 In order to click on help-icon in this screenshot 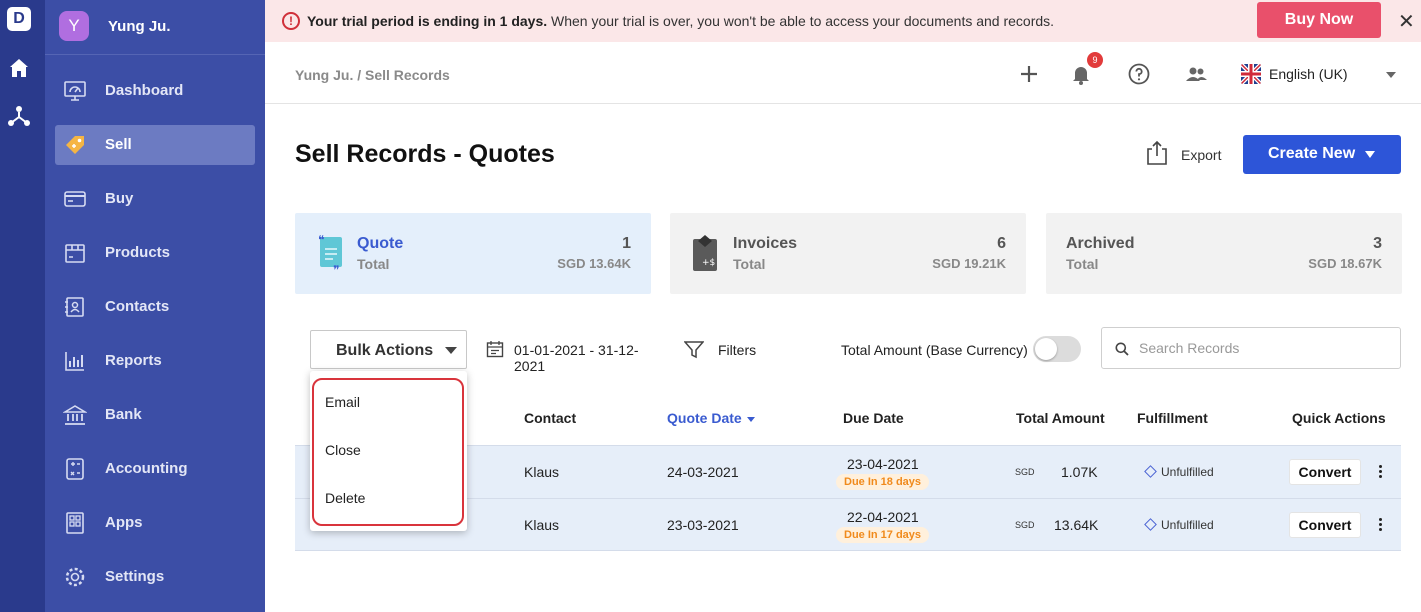, I will do `click(1139, 74)`.